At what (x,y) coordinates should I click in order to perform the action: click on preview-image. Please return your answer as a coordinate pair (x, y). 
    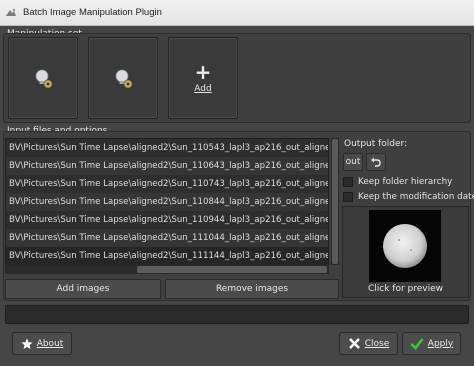
    Looking at the image, I should click on (405, 246).